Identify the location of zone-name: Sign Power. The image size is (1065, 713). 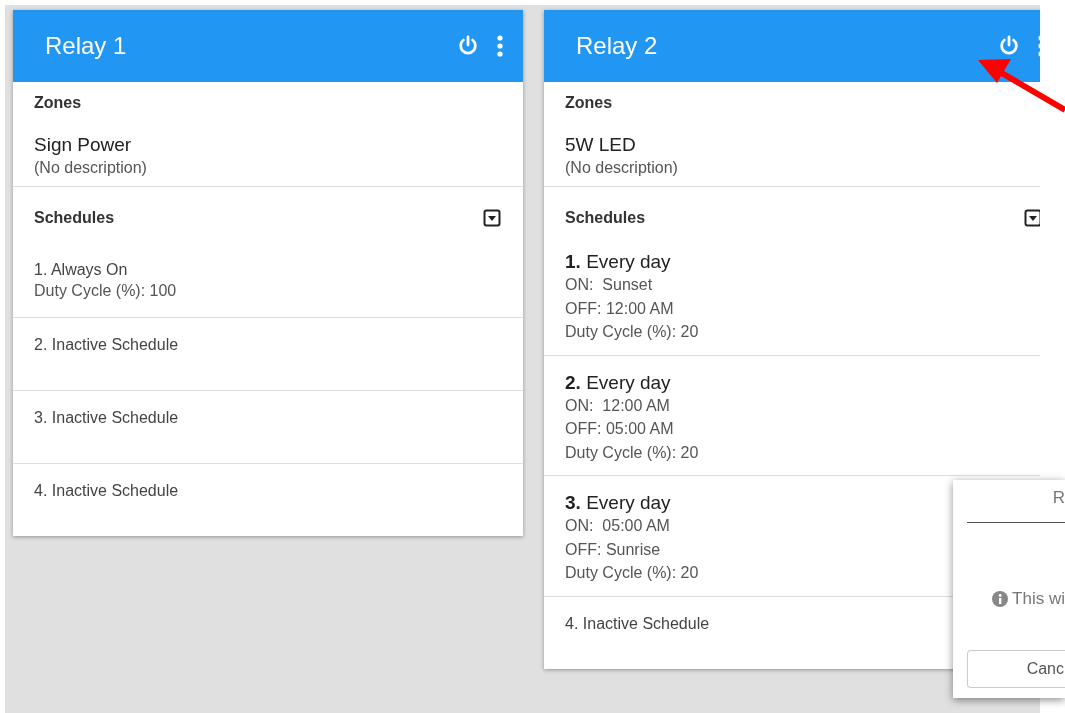
(83, 145).